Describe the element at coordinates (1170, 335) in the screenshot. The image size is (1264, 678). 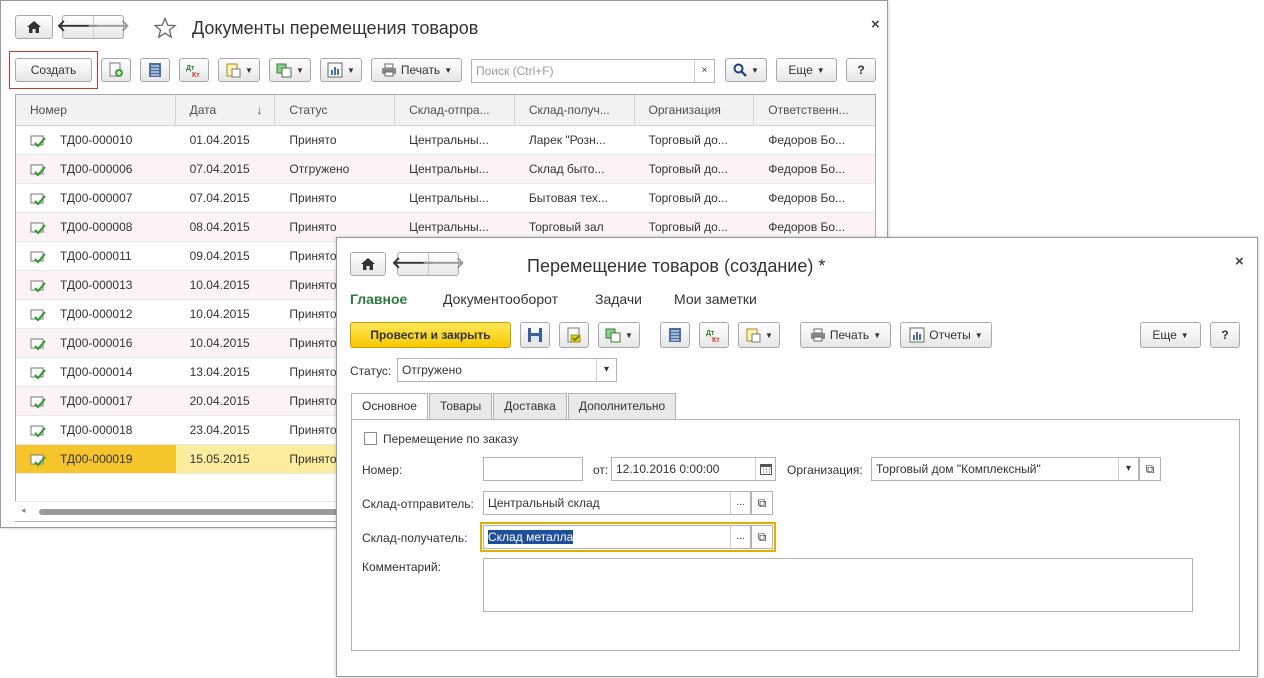
I see `form-more-button: Еще ▼` at that location.